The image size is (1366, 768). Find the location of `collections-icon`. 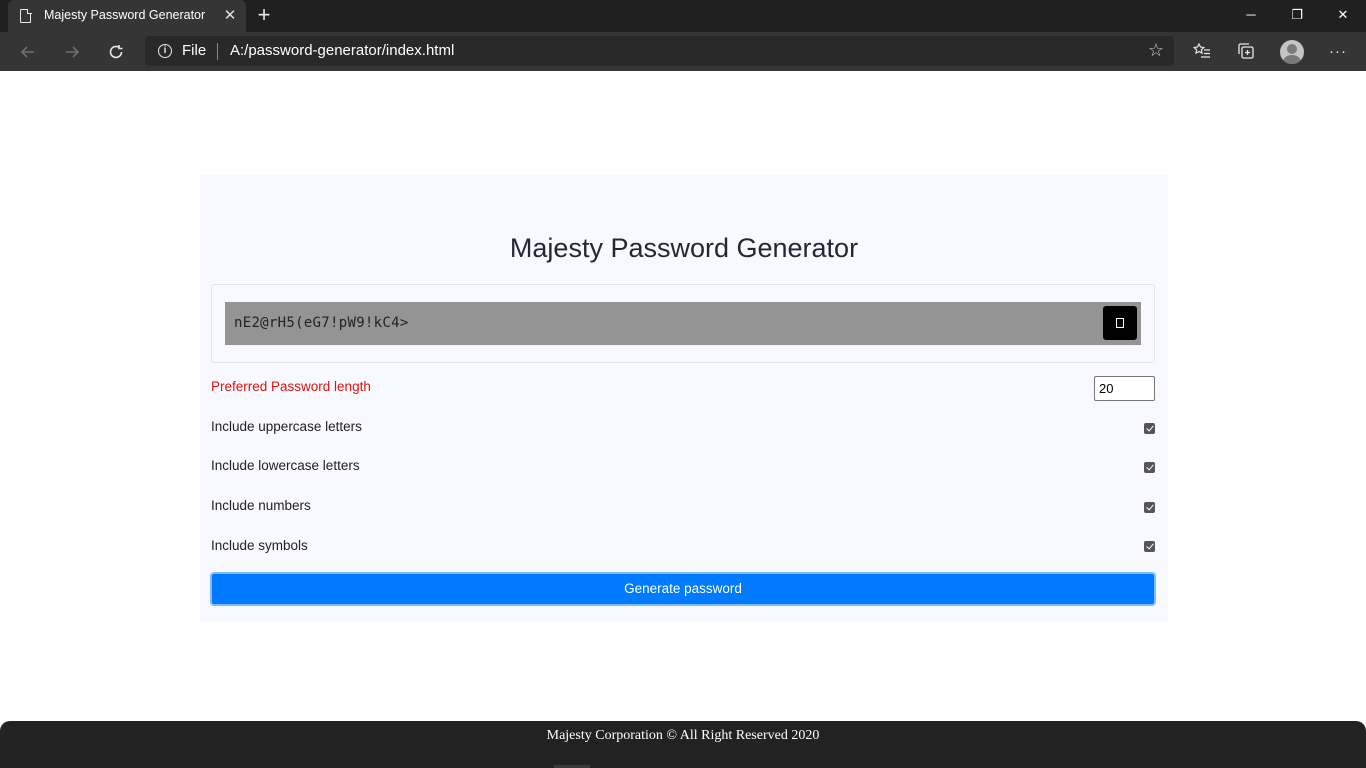

collections-icon is located at coordinates (1246, 52).